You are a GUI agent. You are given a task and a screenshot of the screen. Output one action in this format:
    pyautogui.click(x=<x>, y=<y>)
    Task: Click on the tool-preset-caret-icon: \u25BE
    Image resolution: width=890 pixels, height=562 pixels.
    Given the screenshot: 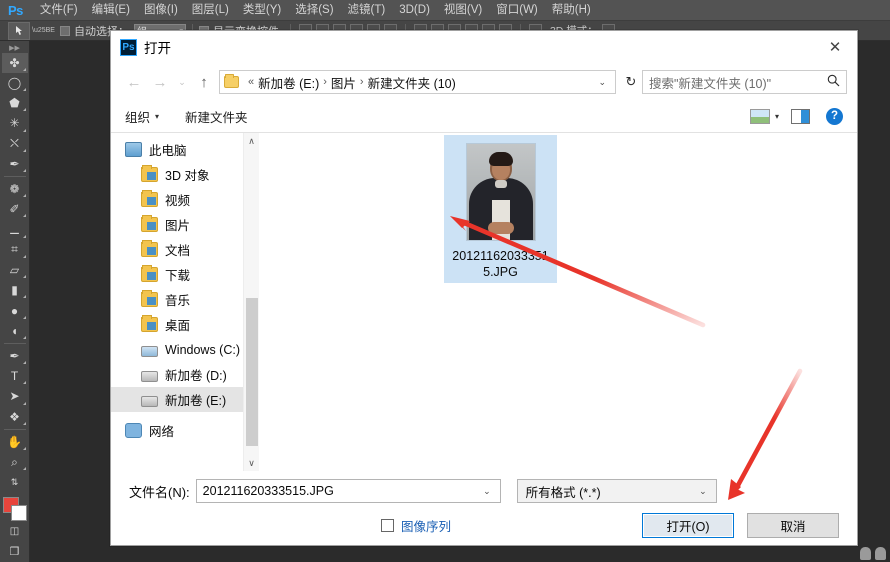 What is the action you would take?
    pyautogui.click(x=43, y=30)
    